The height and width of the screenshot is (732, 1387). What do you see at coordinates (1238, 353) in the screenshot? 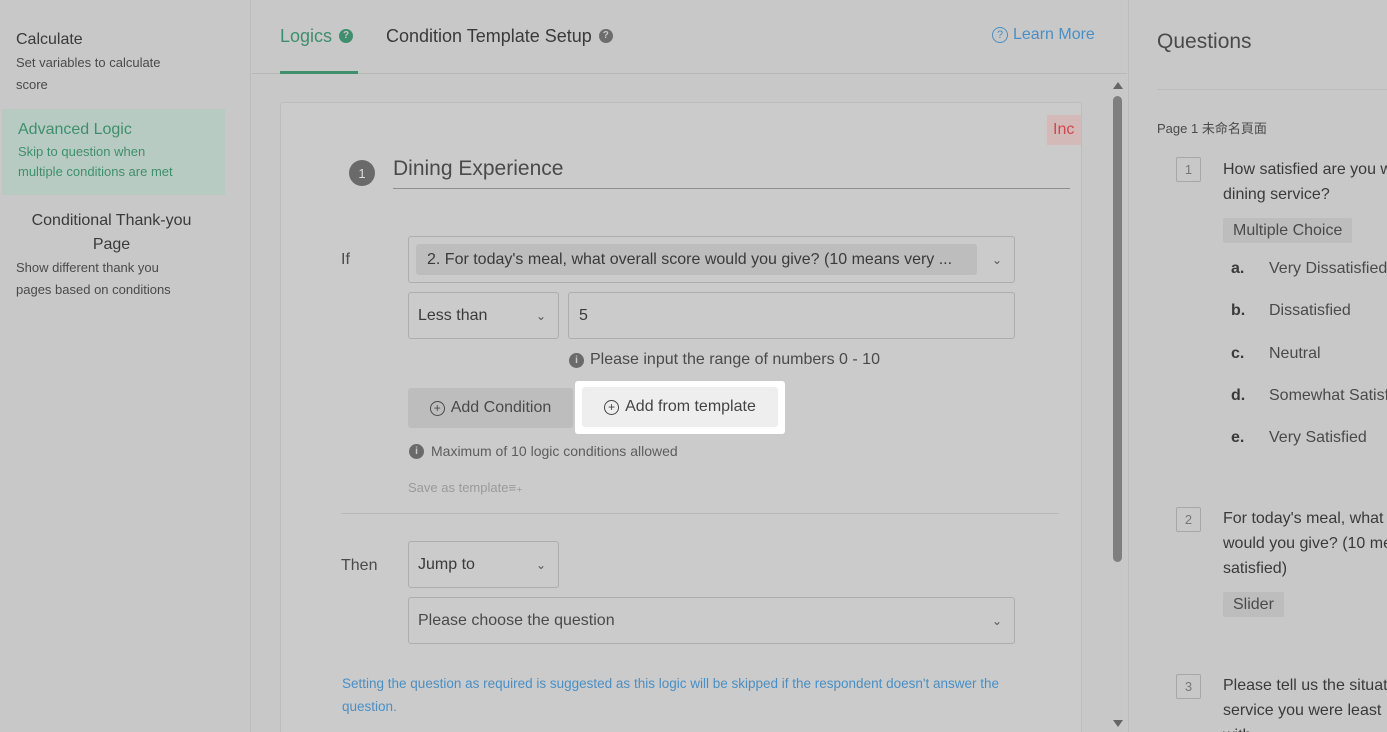
I see `option-letter: c.` at bounding box center [1238, 353].